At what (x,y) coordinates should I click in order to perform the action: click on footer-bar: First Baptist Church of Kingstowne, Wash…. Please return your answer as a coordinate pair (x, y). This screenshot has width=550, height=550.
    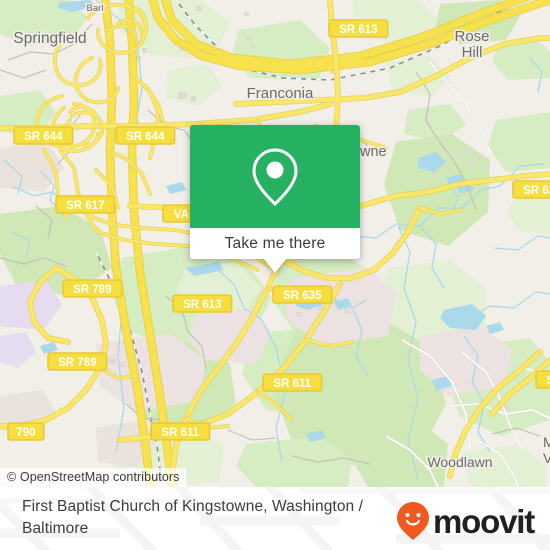
    Looking at the image, I should click on (275, 518).